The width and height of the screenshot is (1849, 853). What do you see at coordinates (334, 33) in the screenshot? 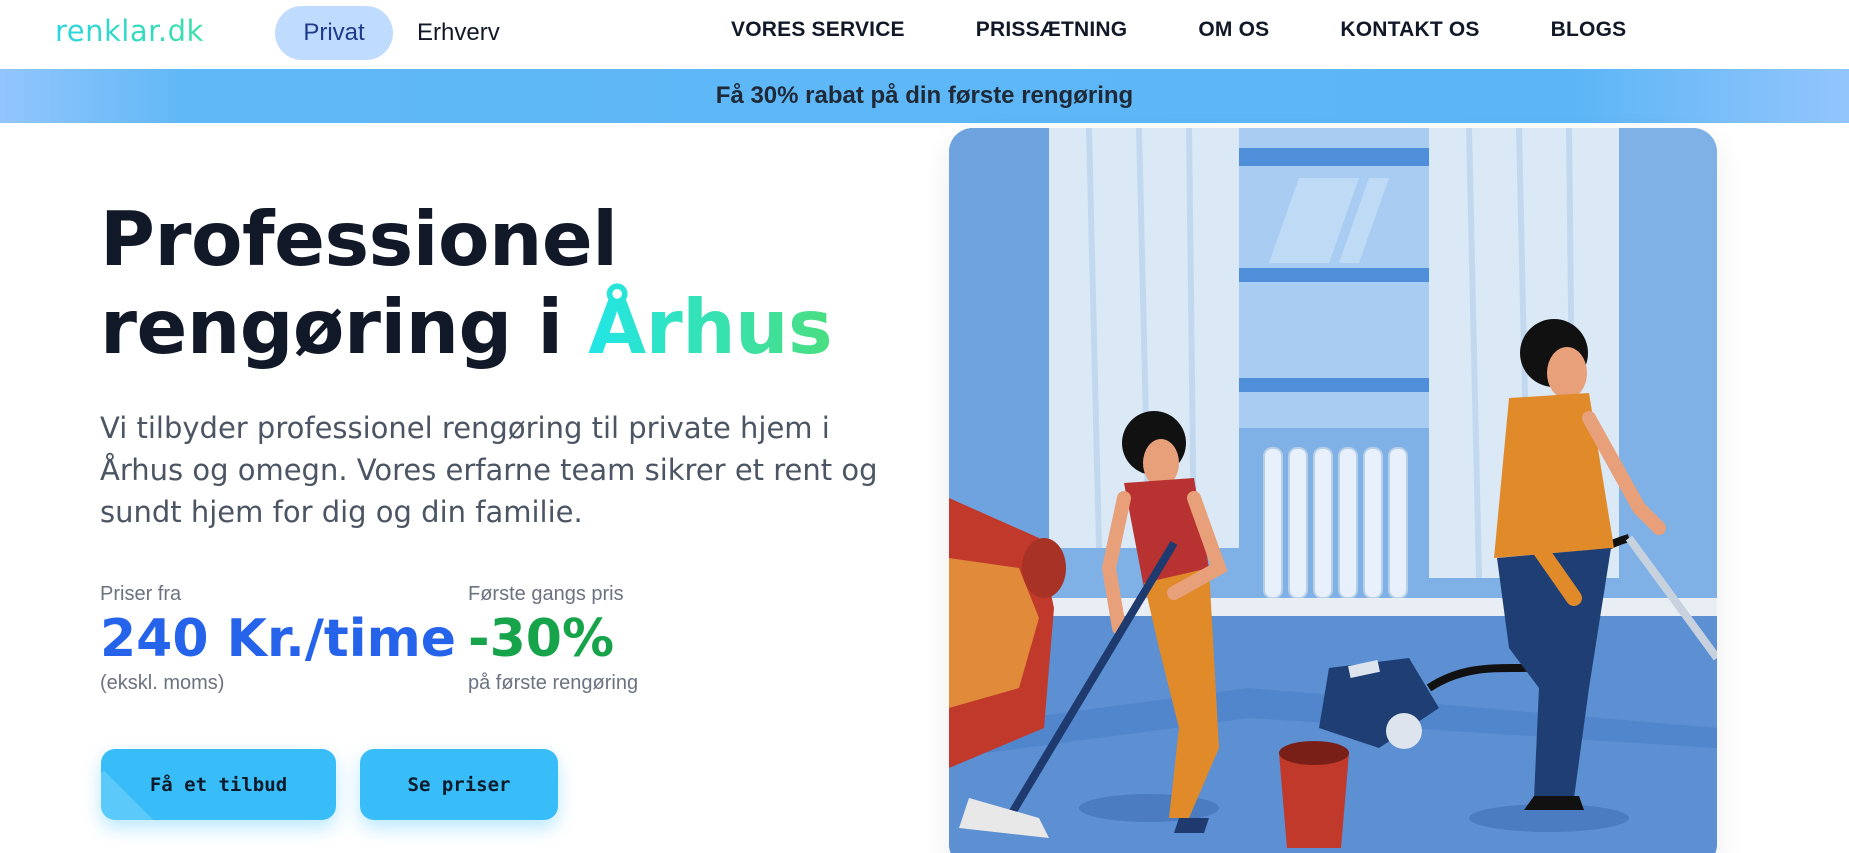
I see `segment-privat: Privat` at bounding box center [334, 33].